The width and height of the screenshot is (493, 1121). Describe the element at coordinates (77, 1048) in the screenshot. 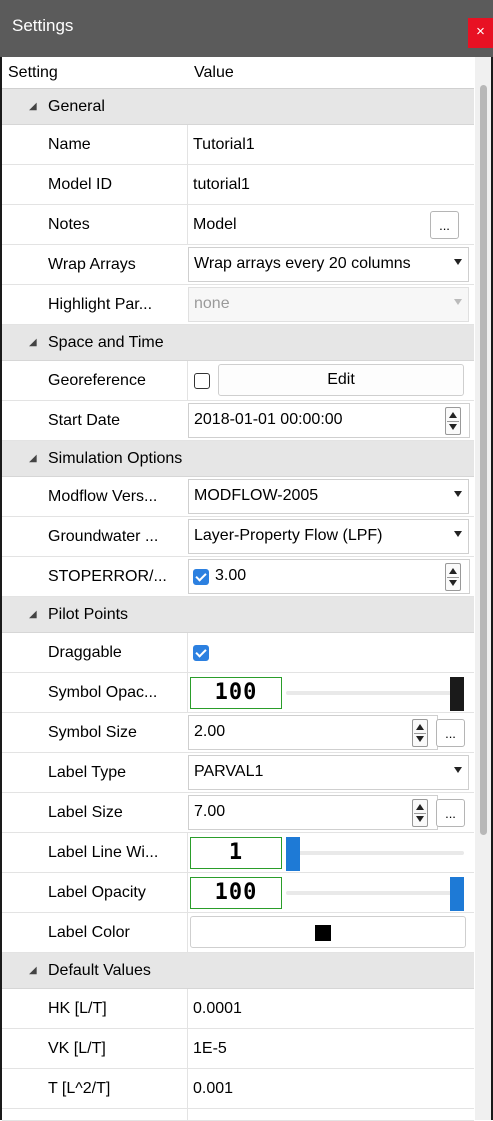

I see `setting-name: VK [L/T]` at that location.